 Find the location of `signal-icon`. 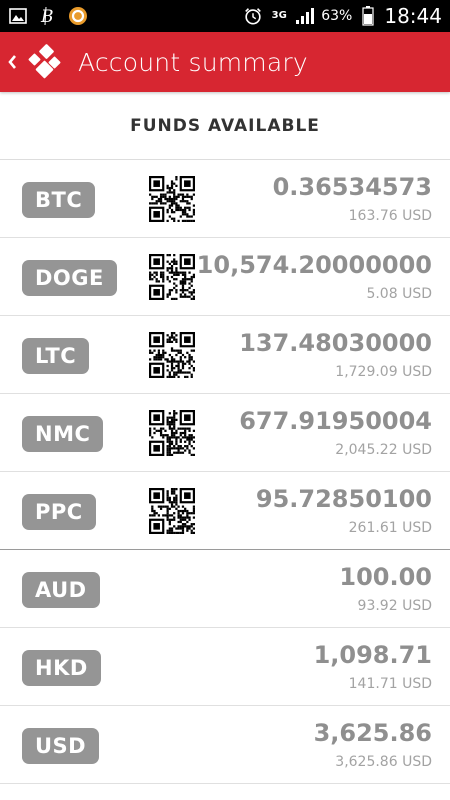

signal-icon is located at coordinates (305, 16).